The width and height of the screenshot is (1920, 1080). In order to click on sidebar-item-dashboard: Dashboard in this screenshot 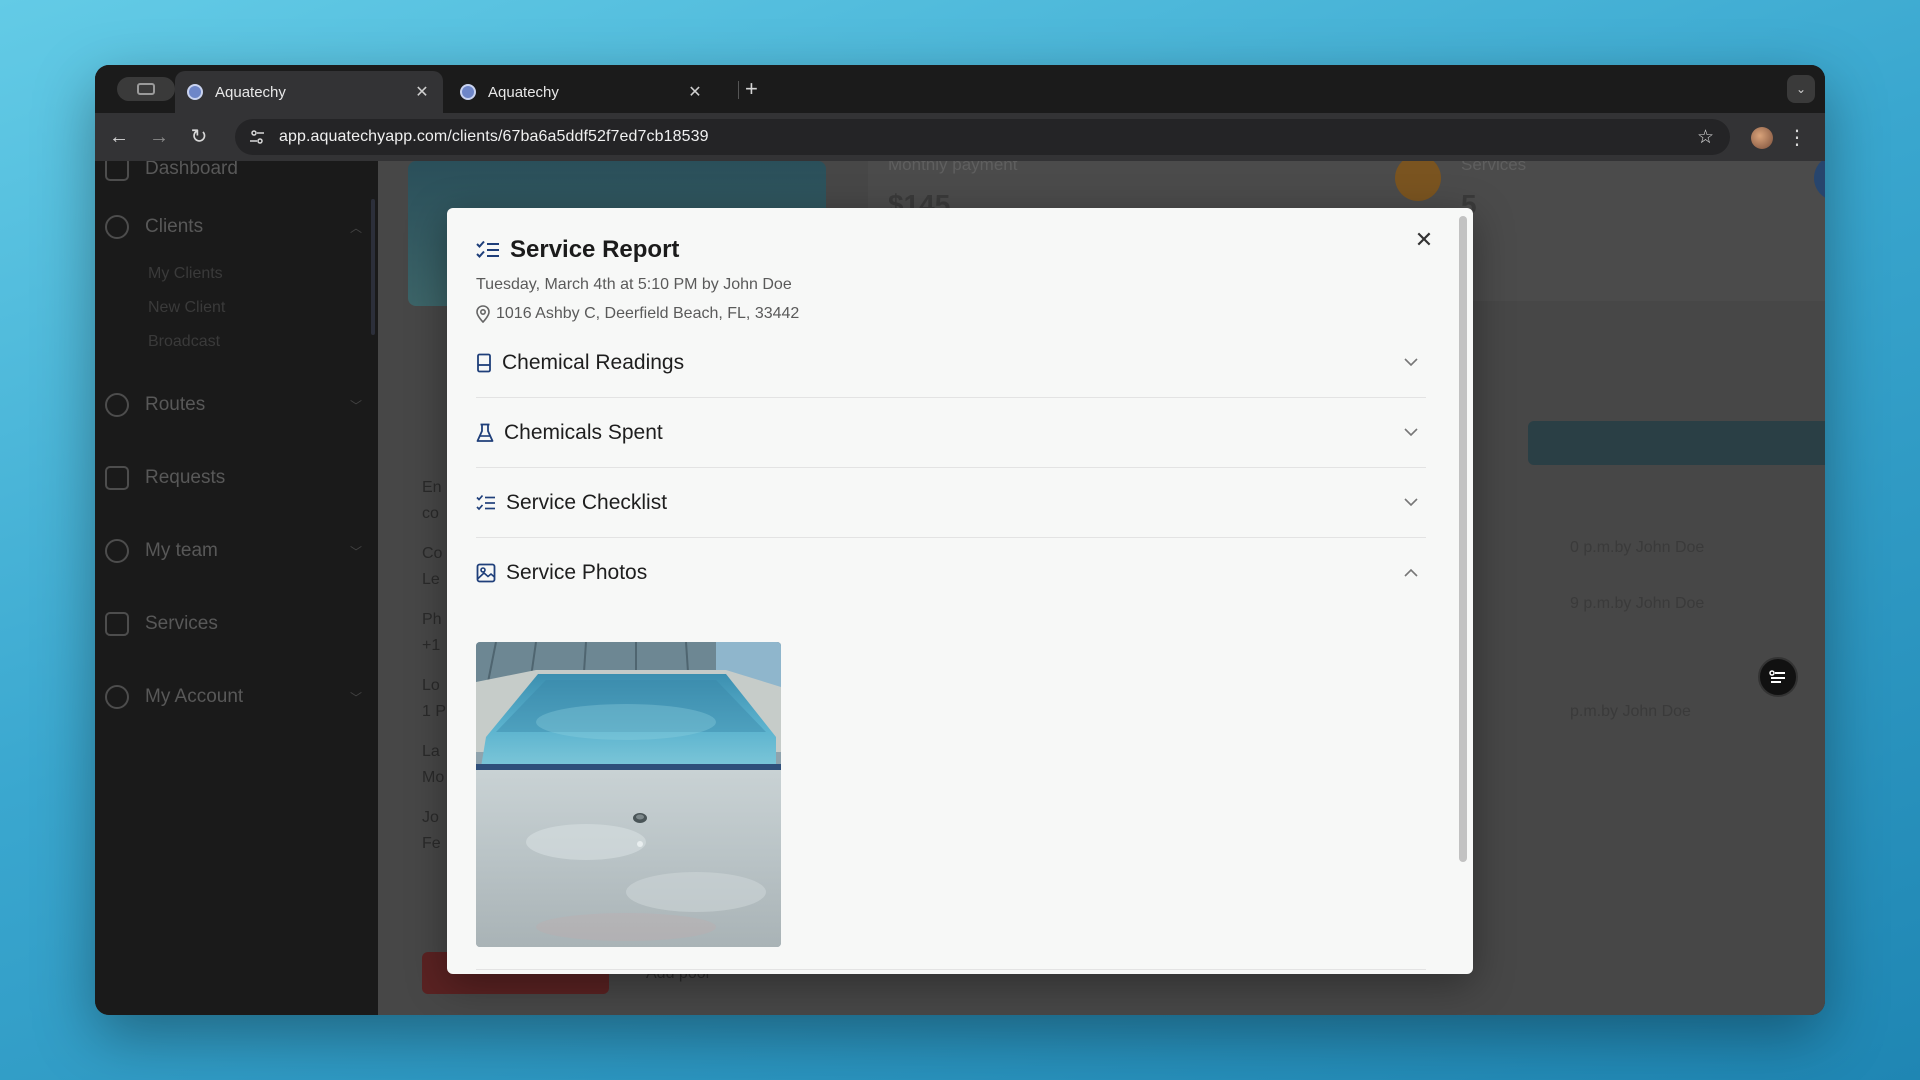, I will do `click(237, 175)`.